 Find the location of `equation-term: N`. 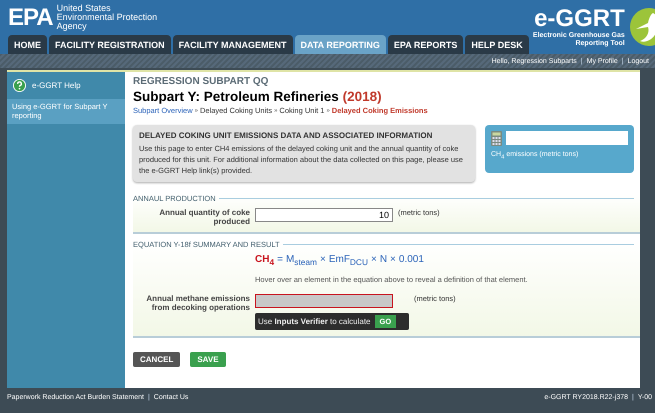

equation-term: N is located at coordinates (384, 259).